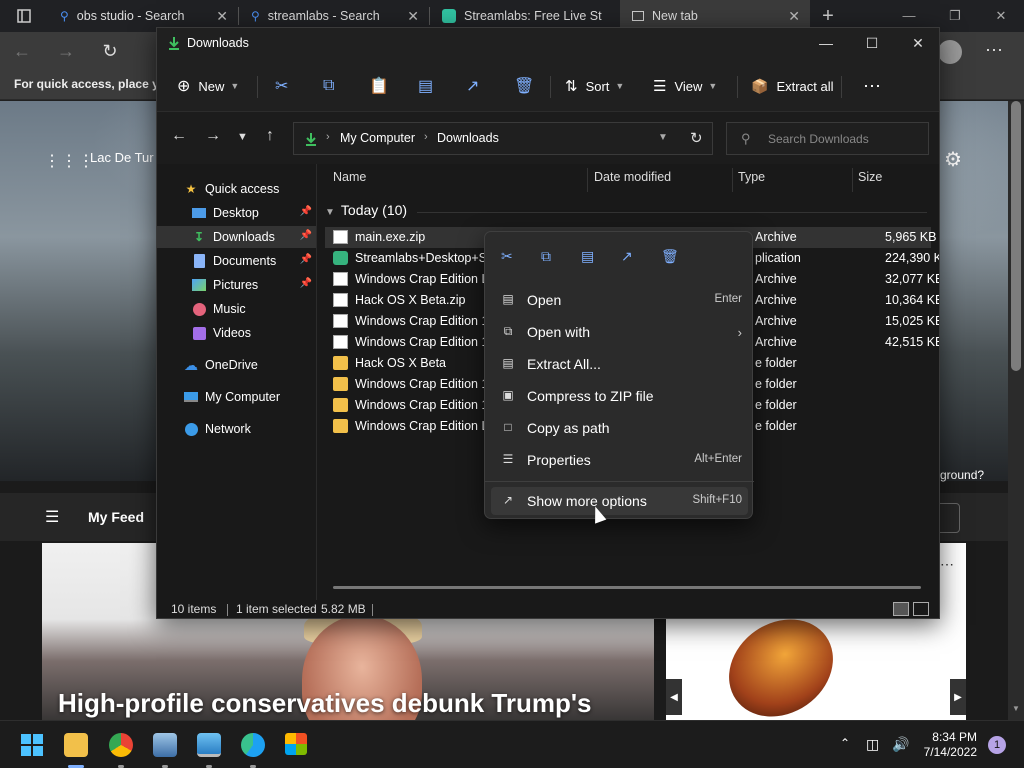 The height and width of the screenshot is (768, 1024). What do you see at coordinates (674, 697) in the screenshot?
I see `carousel-left-arrow-icon: ◀` at bounding box center [674, 697].